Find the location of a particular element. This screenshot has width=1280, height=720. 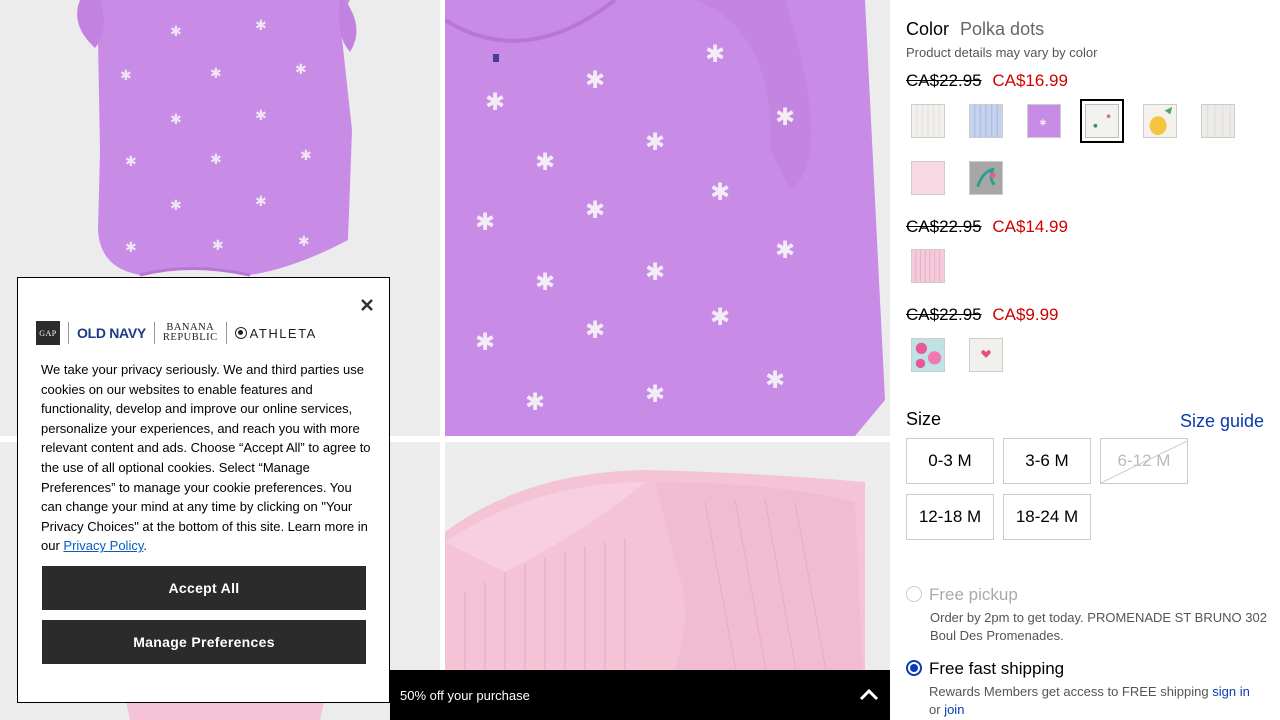

purple-palm-swatch: ✱ is located at coordinates (1044, 121).